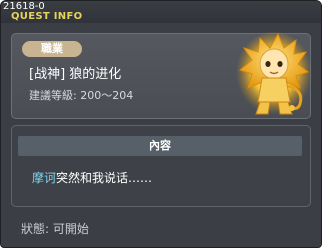 The height and width of the screenshot is (248, 322). What do you see at coordinates (160, 146) in the screenshot?
I see `content-header: 內容` at bounding box center [160, 146].